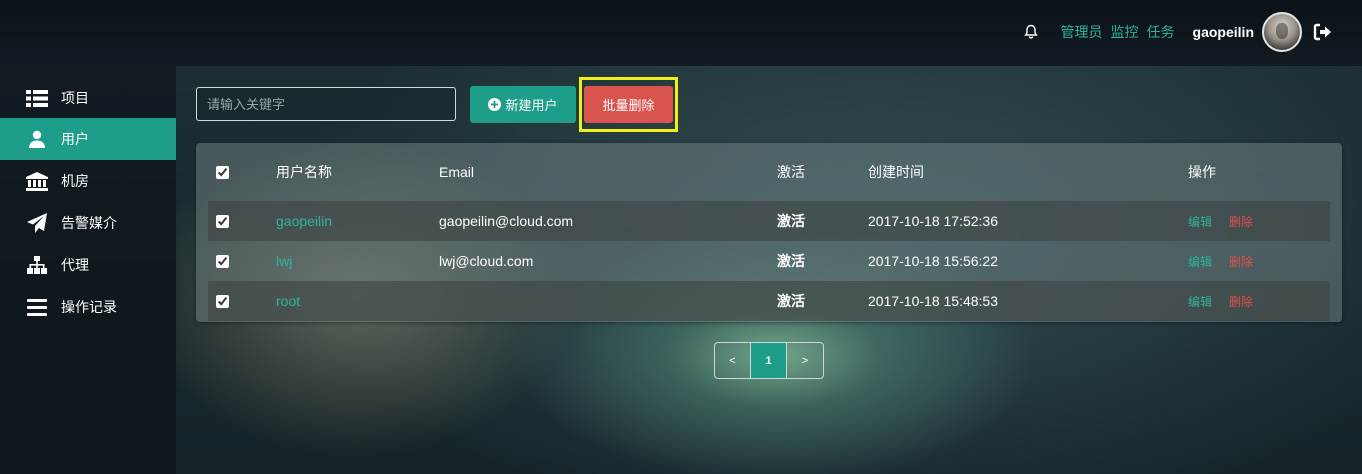 The image size is (1362, 474). I want to click on bell-icon, so click(1031, 32).